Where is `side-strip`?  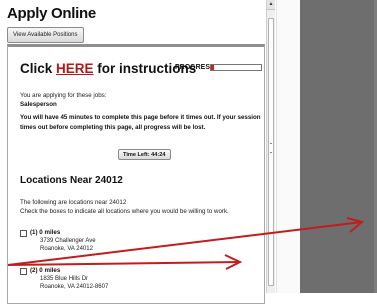
side-strip is located at coordinates (288, 146).